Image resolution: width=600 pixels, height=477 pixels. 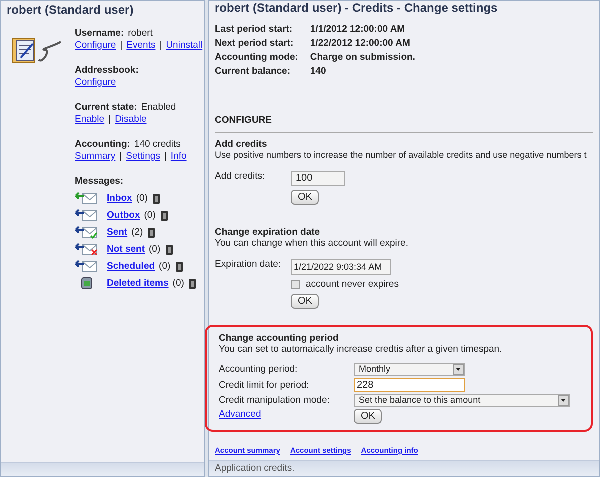 What do you see at coordinates (138, 232) in the screenshot?
I see `message-count: (2)` at bounding box center [138, 232].